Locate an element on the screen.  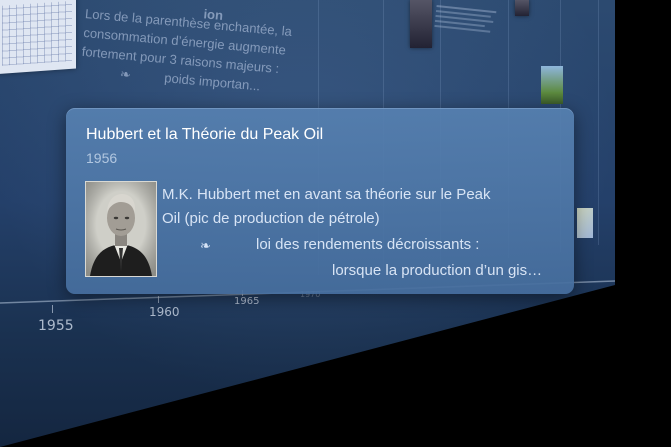
event-body-line-2: Oil (pic de production de pétrole) is located at coordinates (271, 218).